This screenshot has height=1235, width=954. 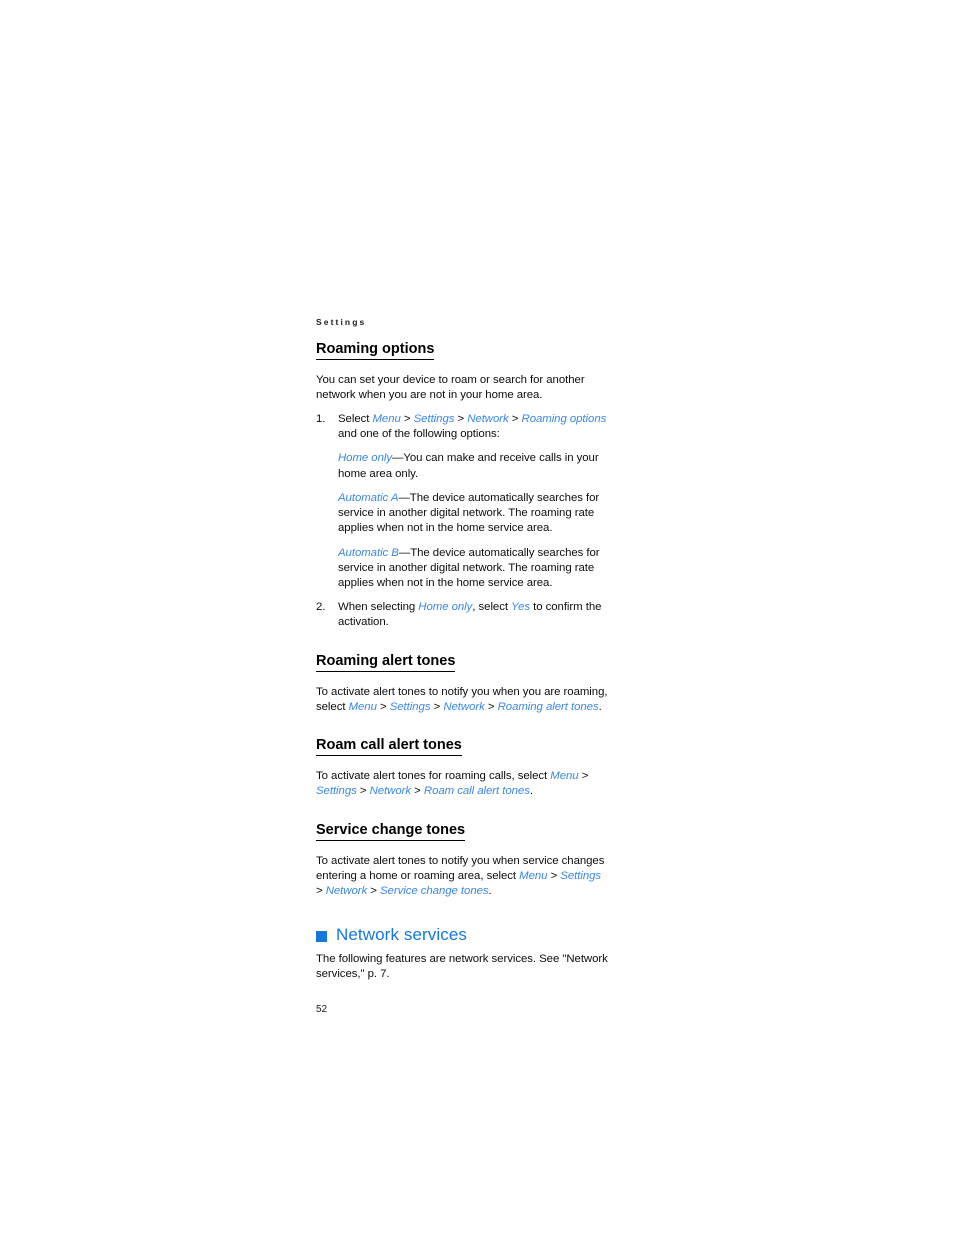 I want to click on list-item-number: 2., so click(x=321, y=607).